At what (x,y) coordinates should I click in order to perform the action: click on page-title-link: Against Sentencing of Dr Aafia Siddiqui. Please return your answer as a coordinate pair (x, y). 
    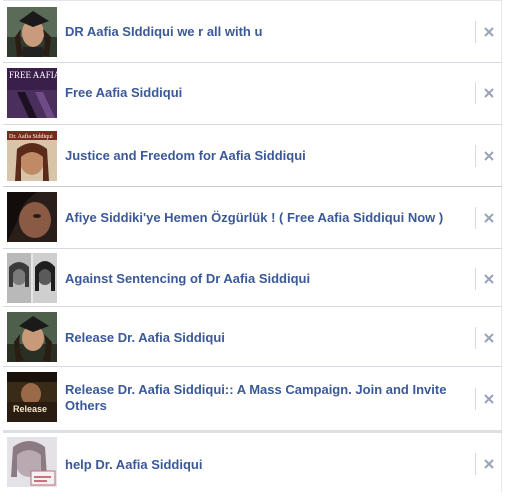
    Looking at the image, I should click on (263, 279).